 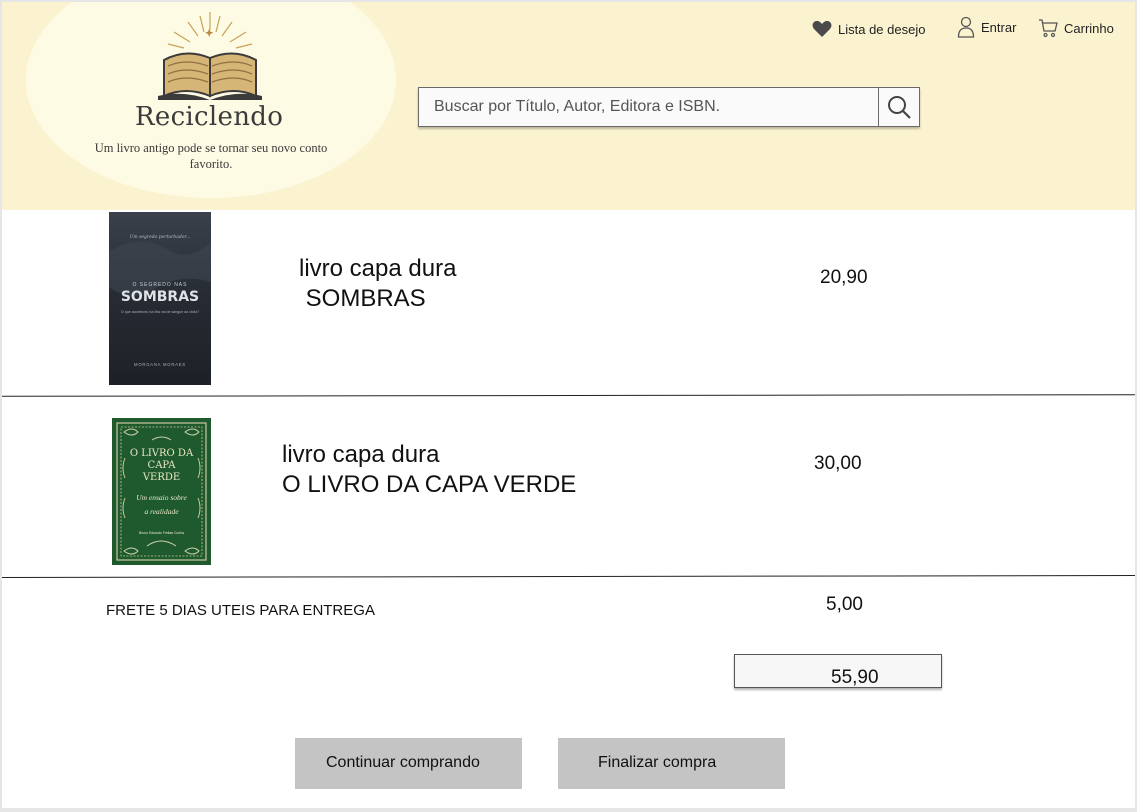 I want to click on shipping-price: 5,00, so click(x=844, y=604).